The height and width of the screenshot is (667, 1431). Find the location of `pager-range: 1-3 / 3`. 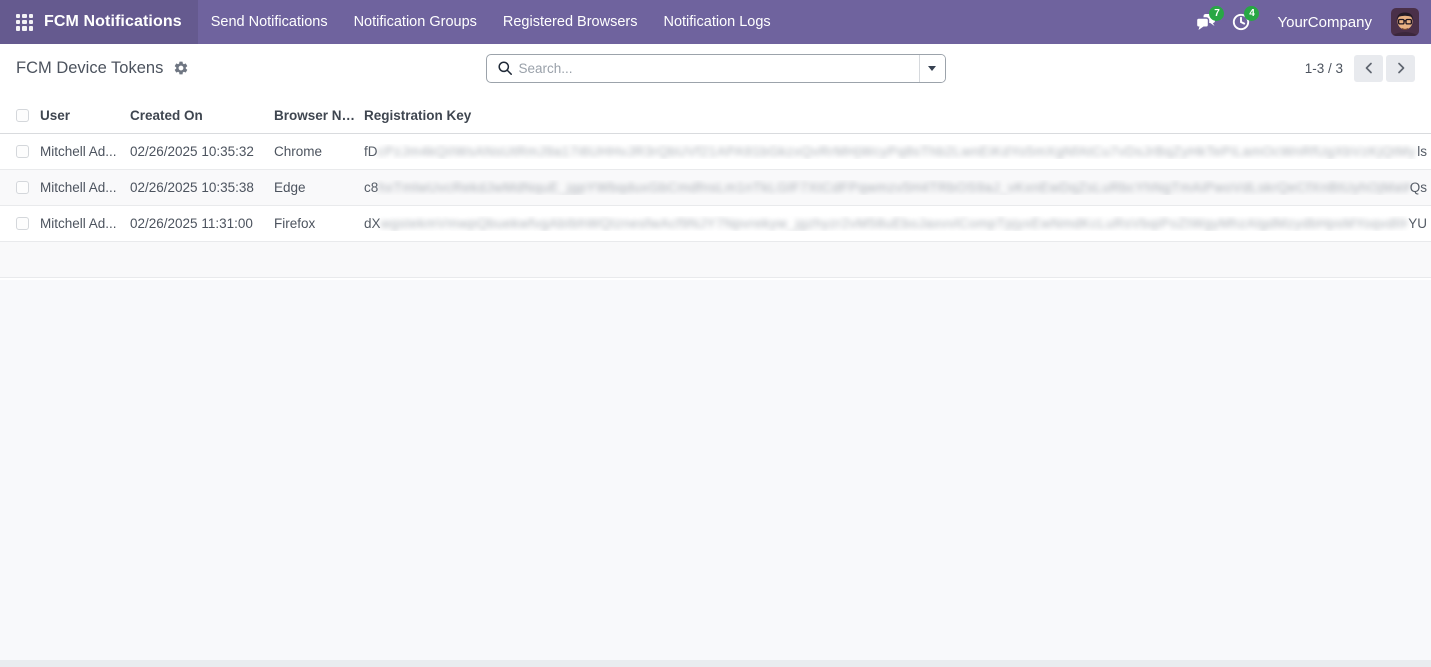

pager-range: 1-3 / 3 is located at coordinates (1323, 68).